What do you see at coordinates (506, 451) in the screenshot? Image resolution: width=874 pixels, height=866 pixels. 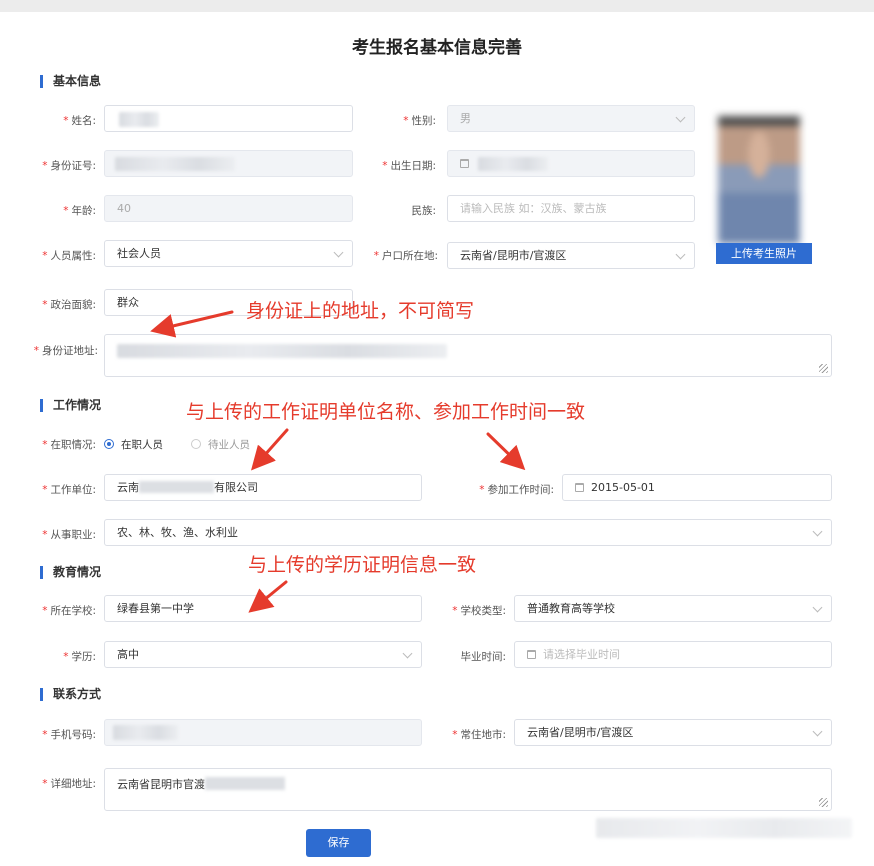 I see `arrow-work-start` at bounding box center [506, 451].